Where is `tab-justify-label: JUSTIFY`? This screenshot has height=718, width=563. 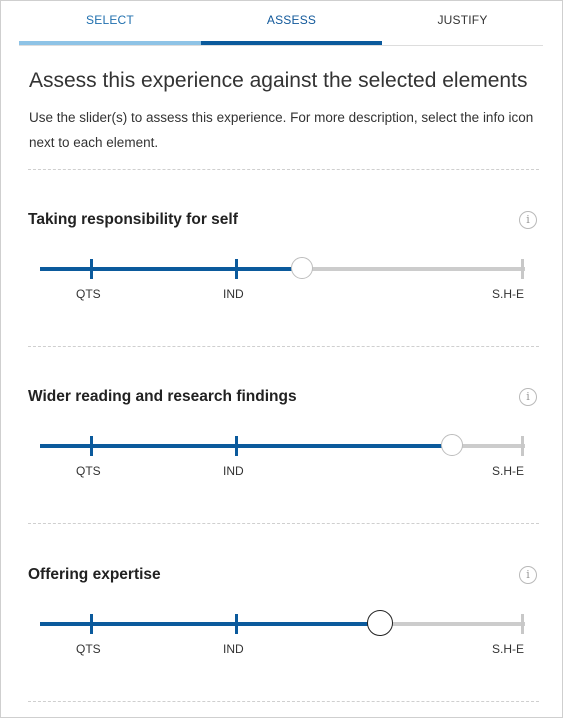
tab-justify-label: JUSTIFY is located at coordinates (462, 20).